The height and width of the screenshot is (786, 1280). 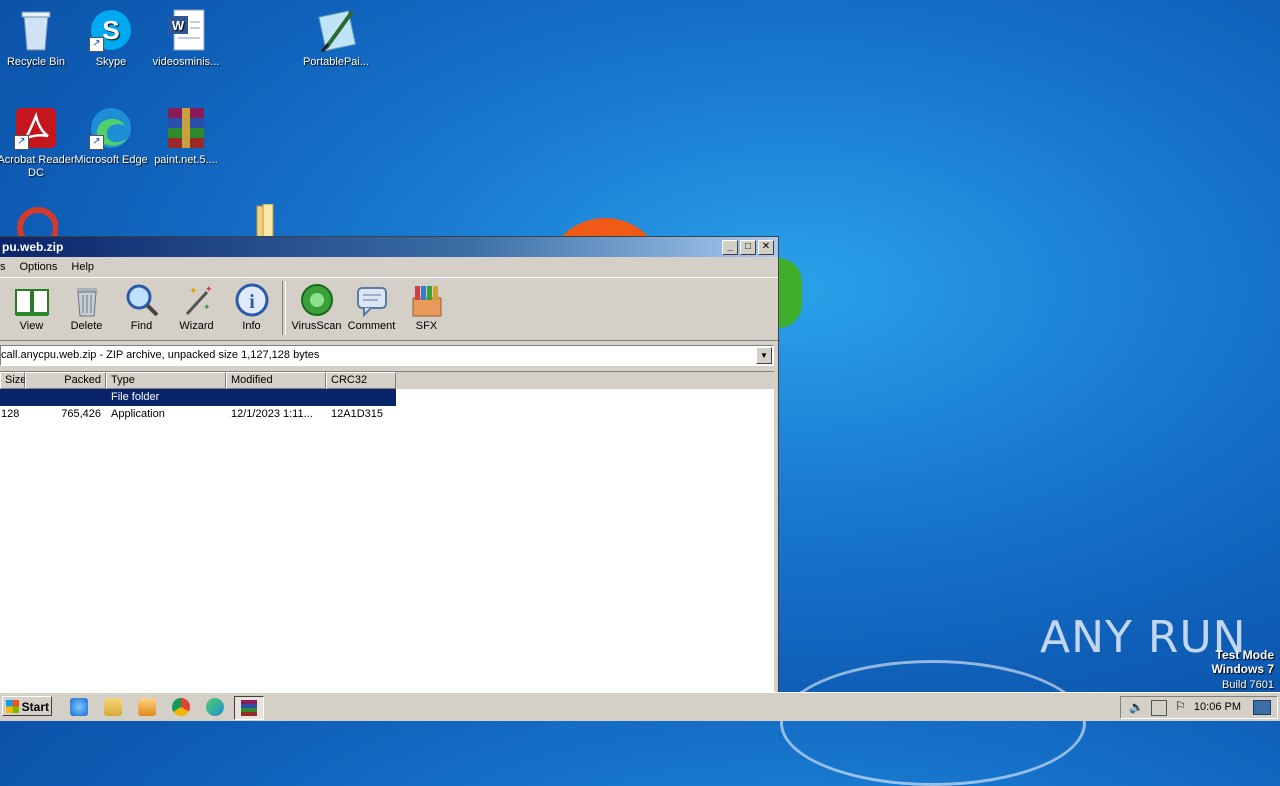 I want to click on view-label: View, so click(x=31, y=326).